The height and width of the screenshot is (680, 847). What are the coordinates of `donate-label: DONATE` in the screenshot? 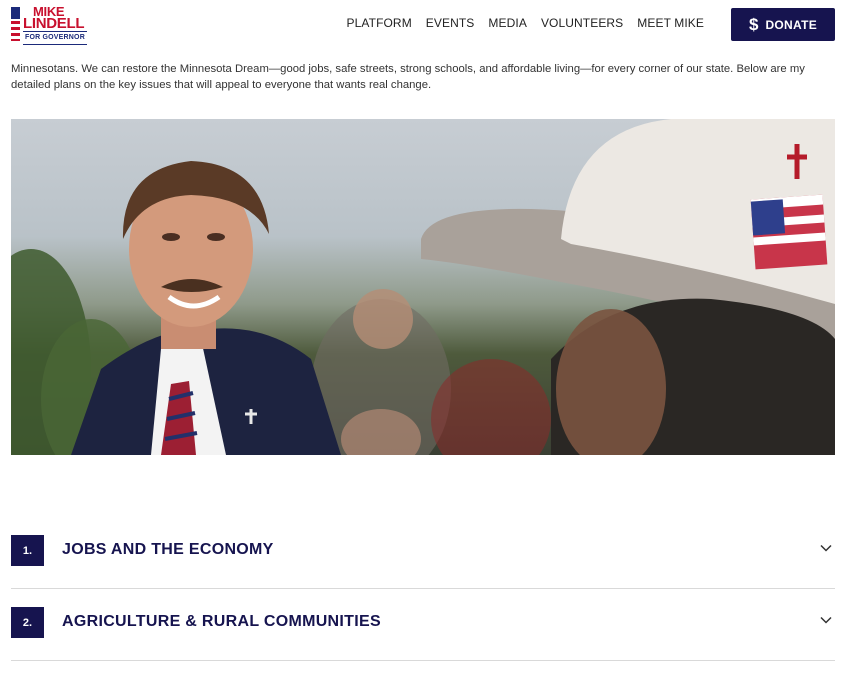 It's located at (791, 24).